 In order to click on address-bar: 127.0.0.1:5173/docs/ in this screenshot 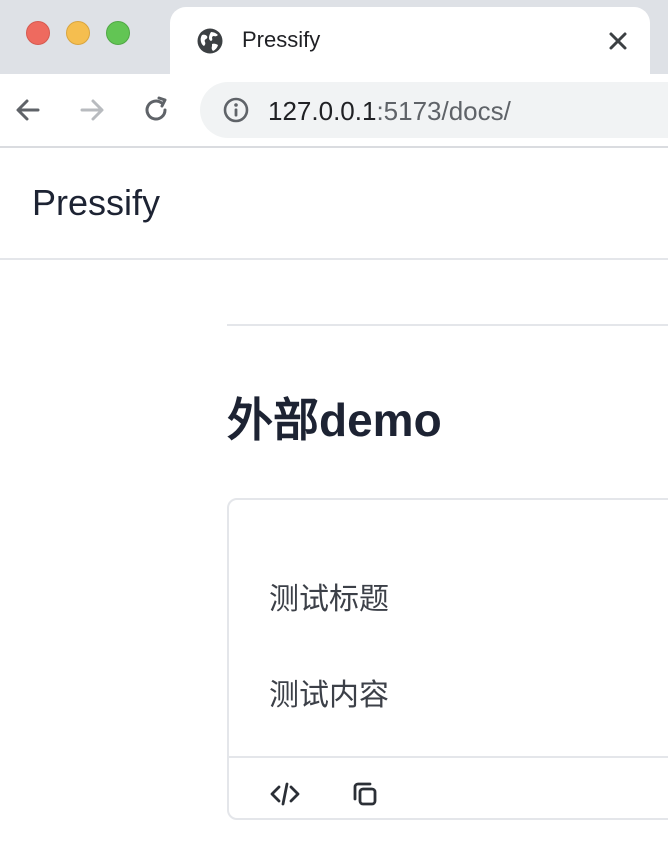, I will do `click(434, 110)`.